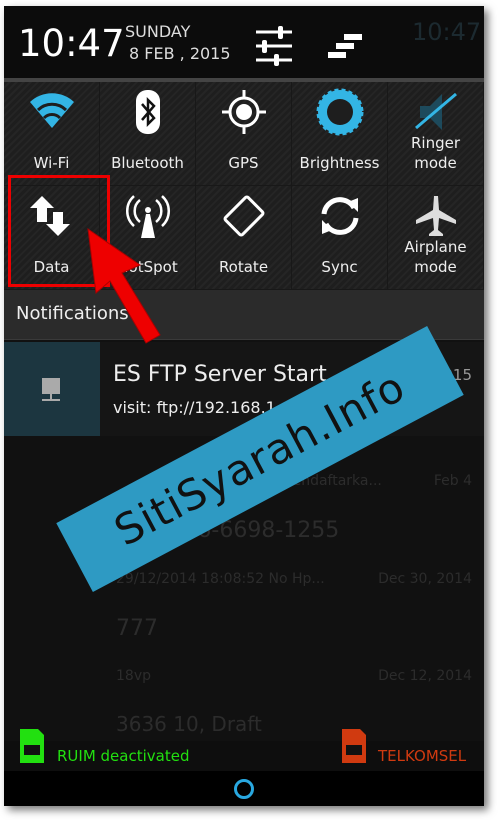 This screenshot has width=500, height=820. Describe the element at coordinates (52, 134) in the screenshot. I see `tile-wifi: Wi-Fi` at that location.